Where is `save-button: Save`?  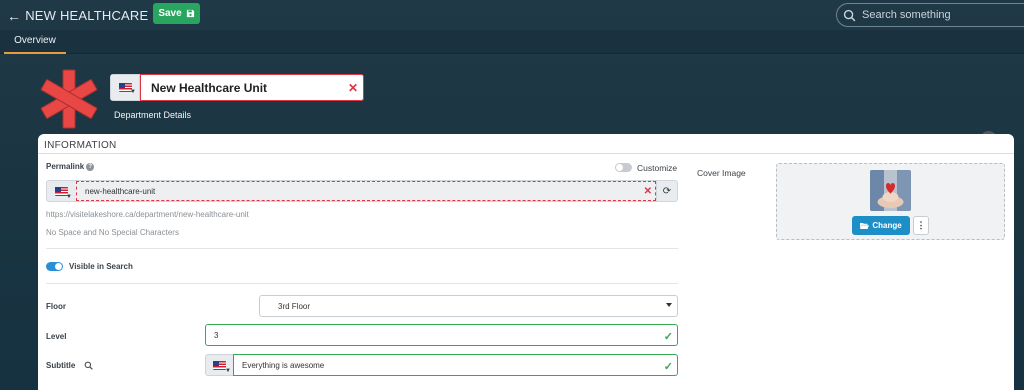 save-button: Save is located at coordinates (176, 13).